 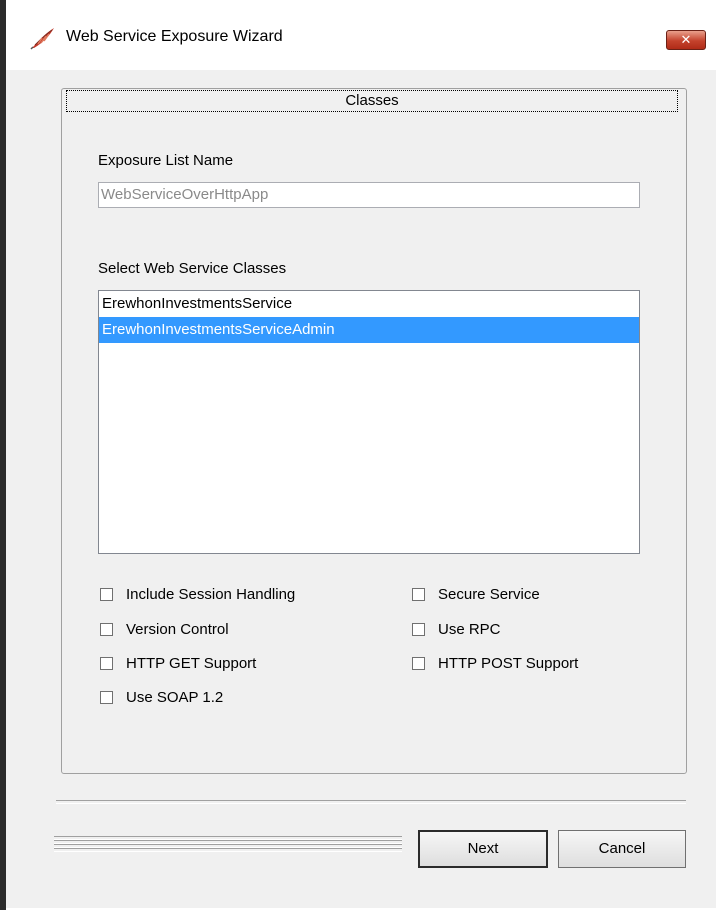 I want to click on include-session-handling-option: Include Session Handling, so click(x=197, y=594).